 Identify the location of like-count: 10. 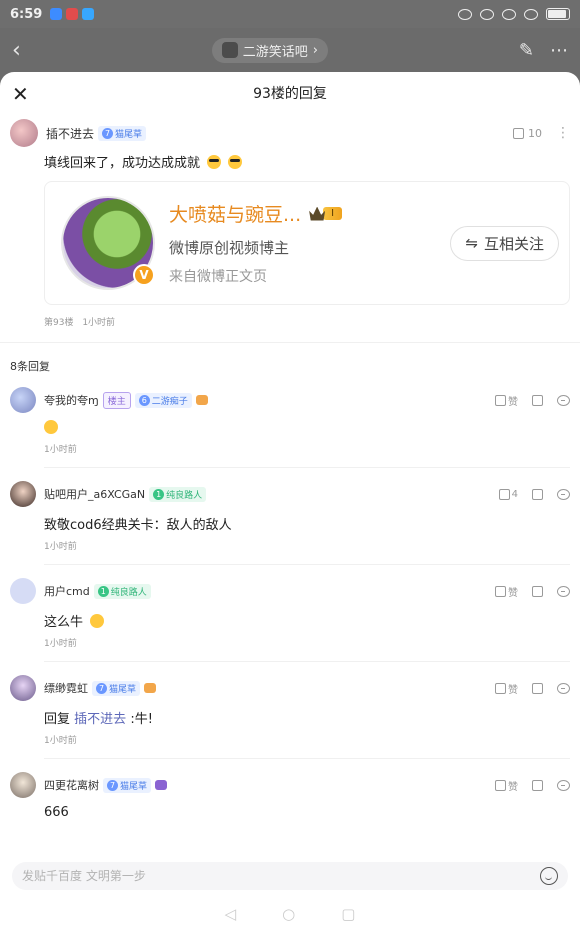
(535, 133).